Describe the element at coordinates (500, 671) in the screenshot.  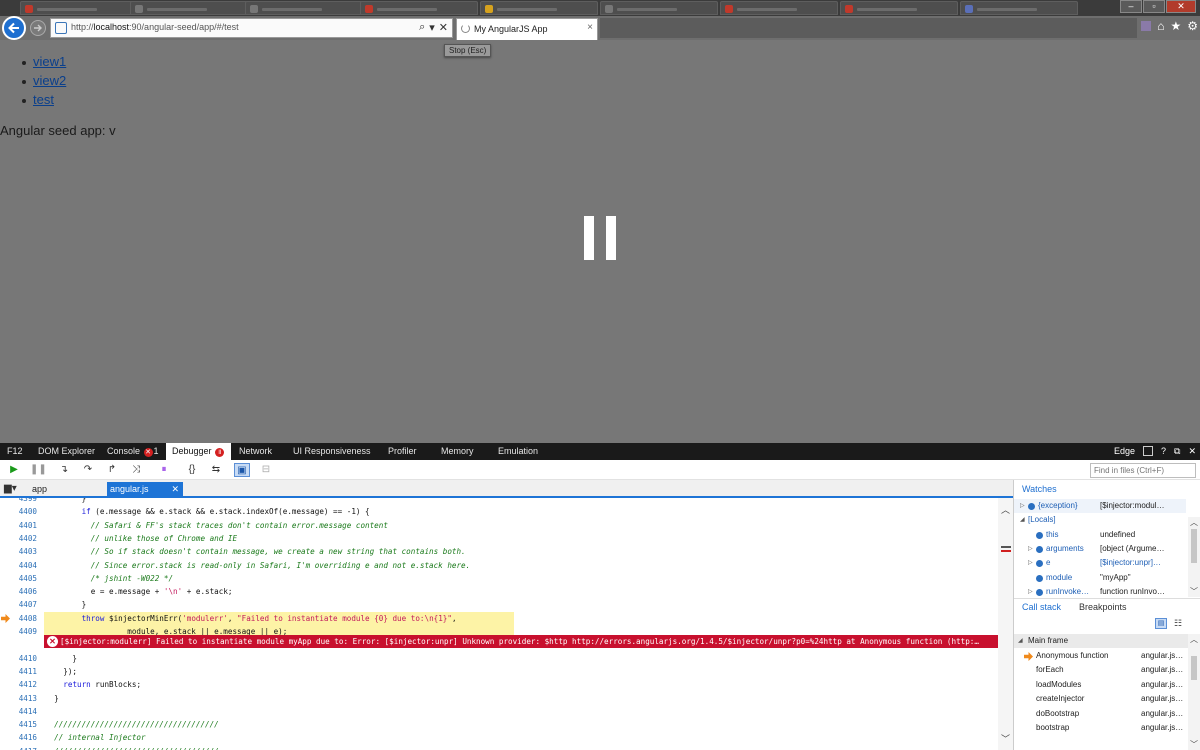
I see `code-line: 4411 });` at that location.